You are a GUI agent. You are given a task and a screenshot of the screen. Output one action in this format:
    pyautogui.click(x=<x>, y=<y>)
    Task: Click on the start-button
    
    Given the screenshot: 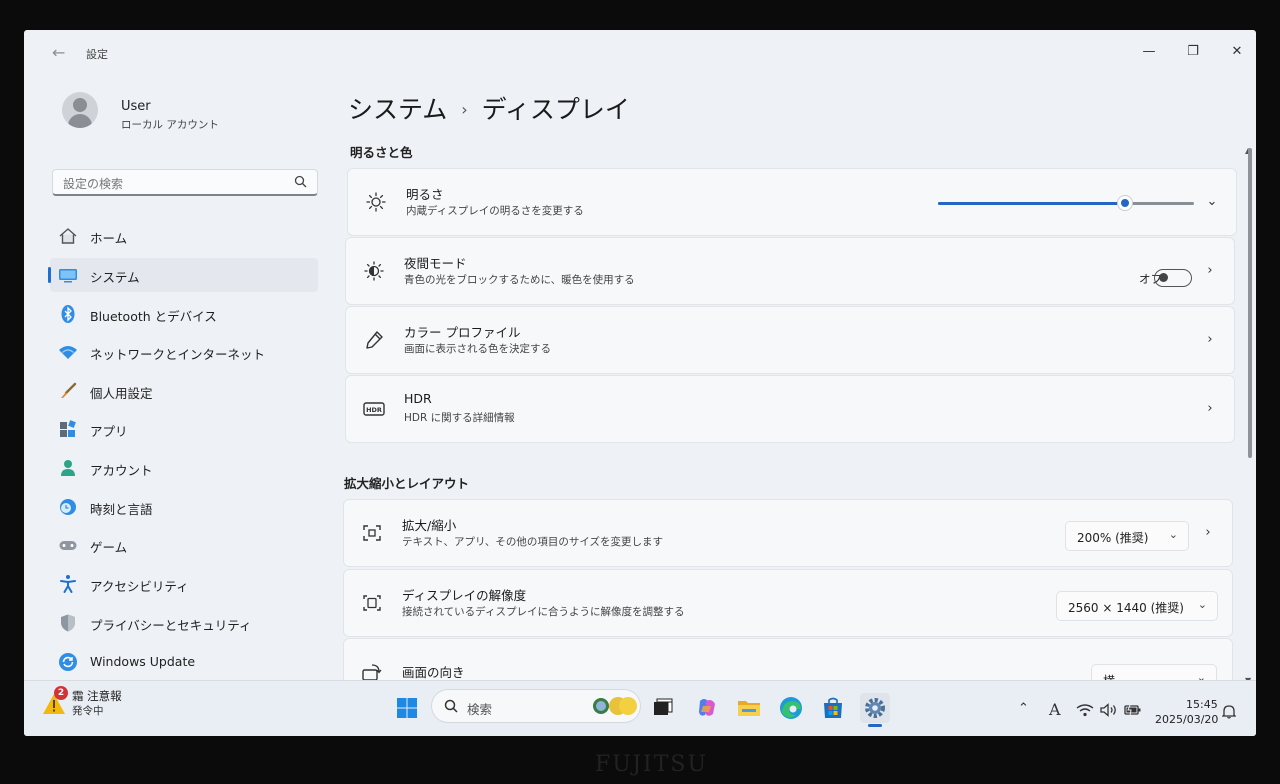 What is the action you would take?
    pyautogui.click(x=407, y=708)
    